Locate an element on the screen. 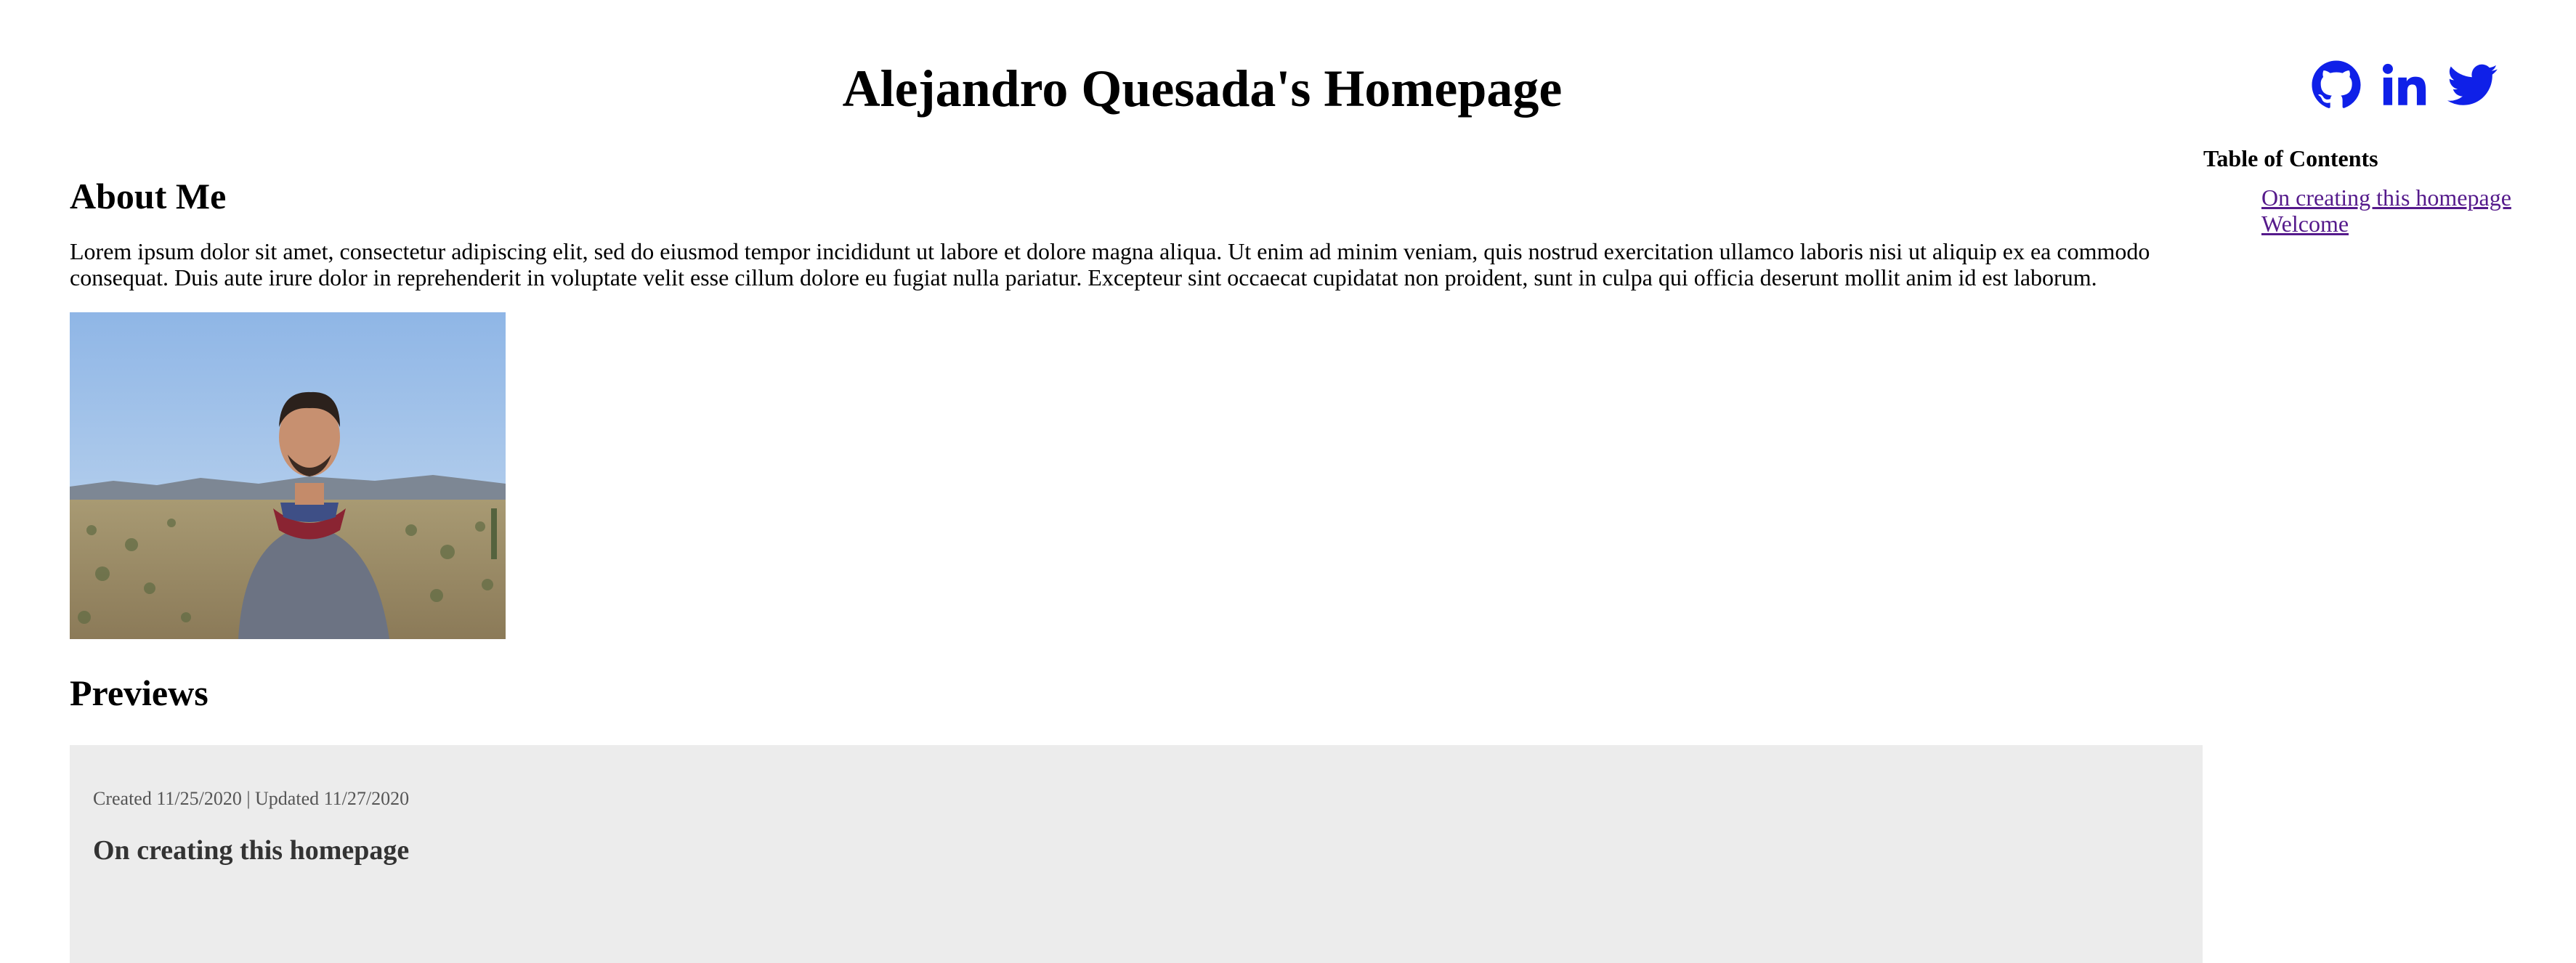 The height and width of the screenshot is (963, 2576). page-title: Alejandro Quesada's Homepage is located at coordinates (1202, 89).